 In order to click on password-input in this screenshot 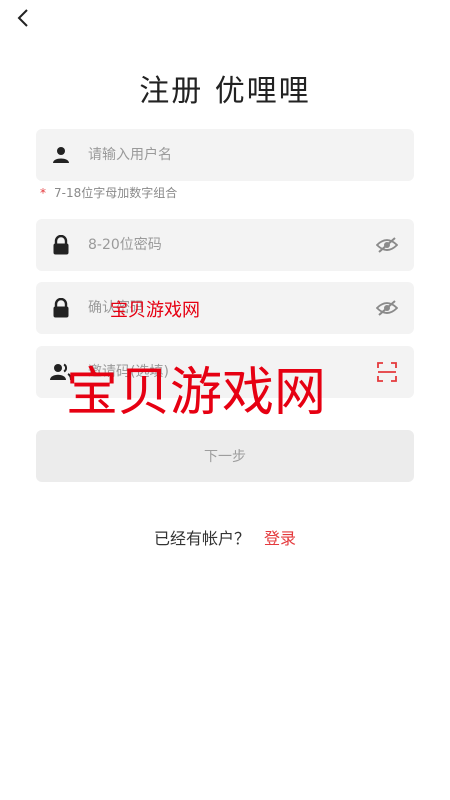, I will do `click(230, 245)`.